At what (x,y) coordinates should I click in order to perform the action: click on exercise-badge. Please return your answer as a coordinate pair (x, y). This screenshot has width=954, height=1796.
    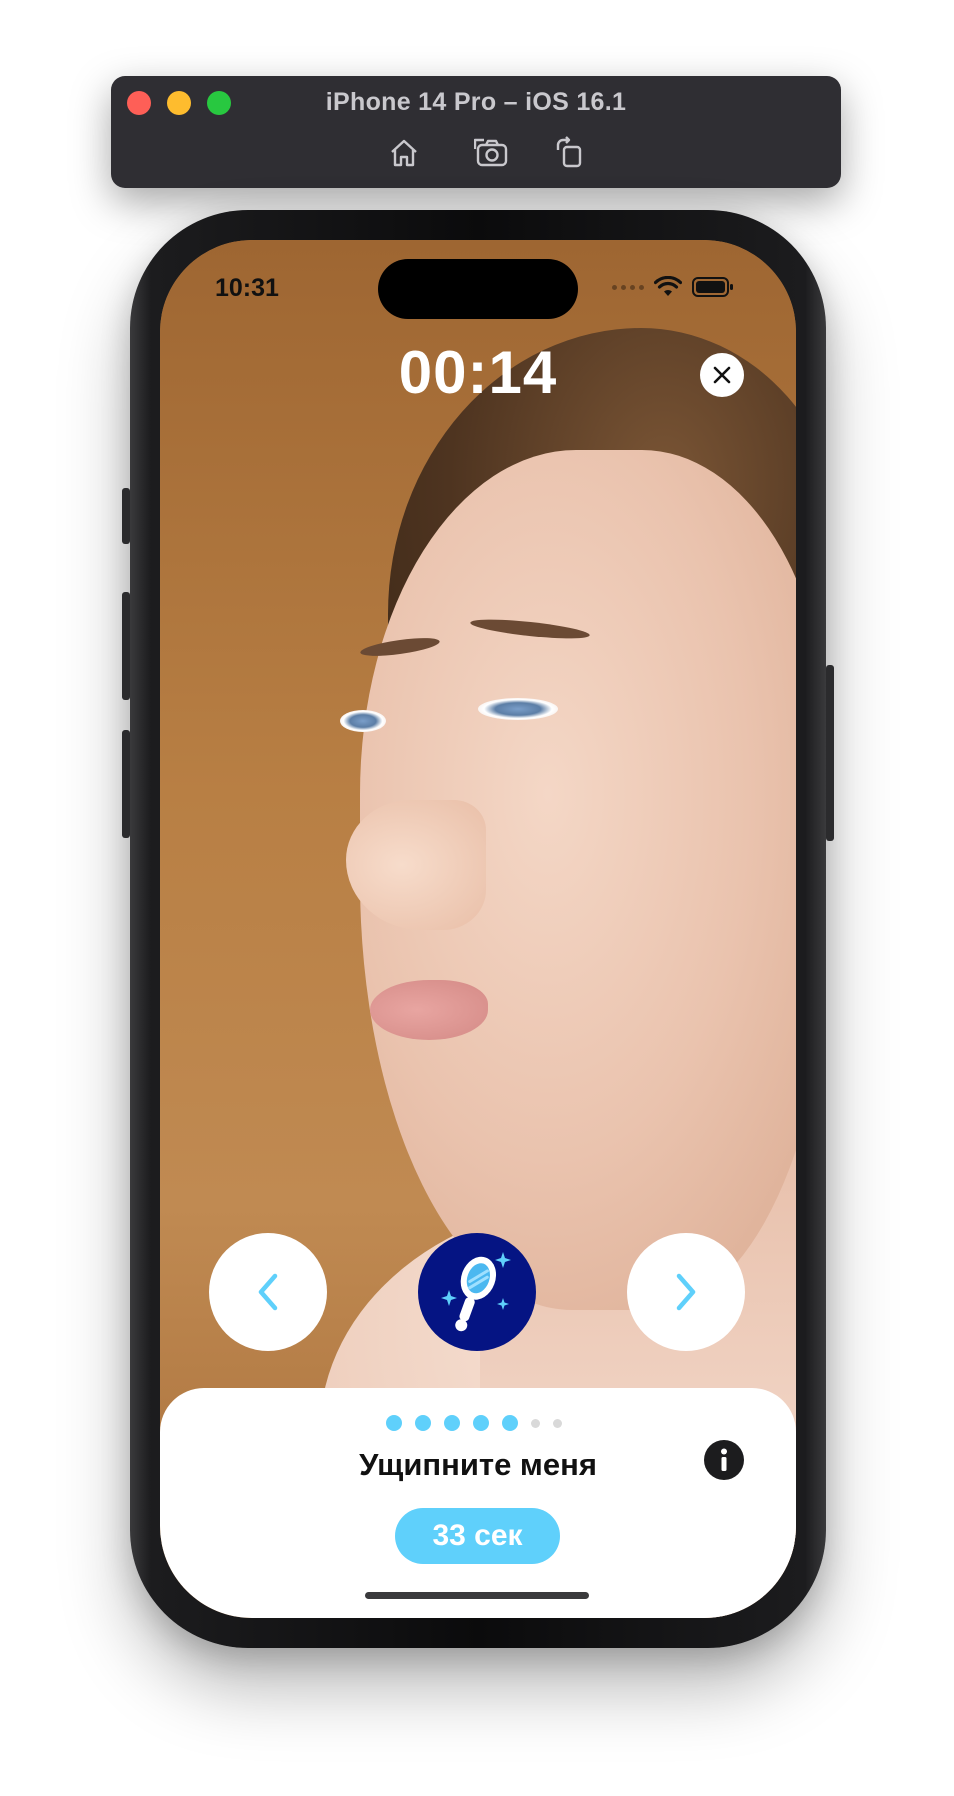
    Looking at the image, I should click on (477, 1292).